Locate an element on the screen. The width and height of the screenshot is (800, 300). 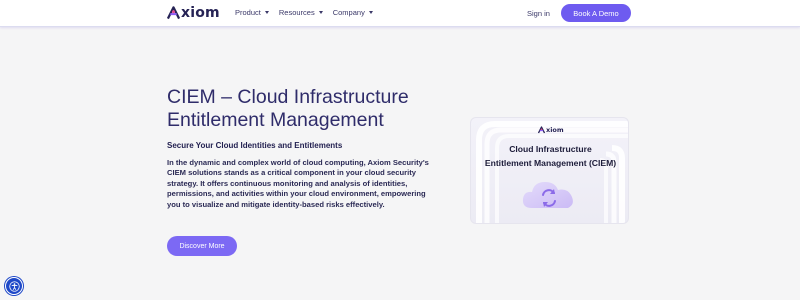
nav-resources-label: Resources is located at coordinates (296, 12).